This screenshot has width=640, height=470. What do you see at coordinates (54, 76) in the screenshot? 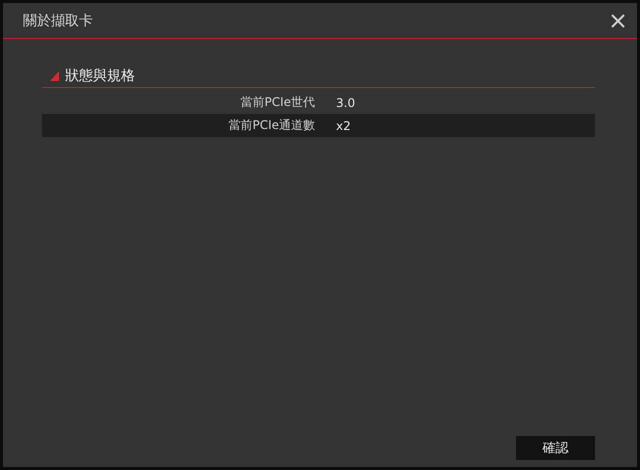
I see `triangle-icon` at bounding box center [54, 76].